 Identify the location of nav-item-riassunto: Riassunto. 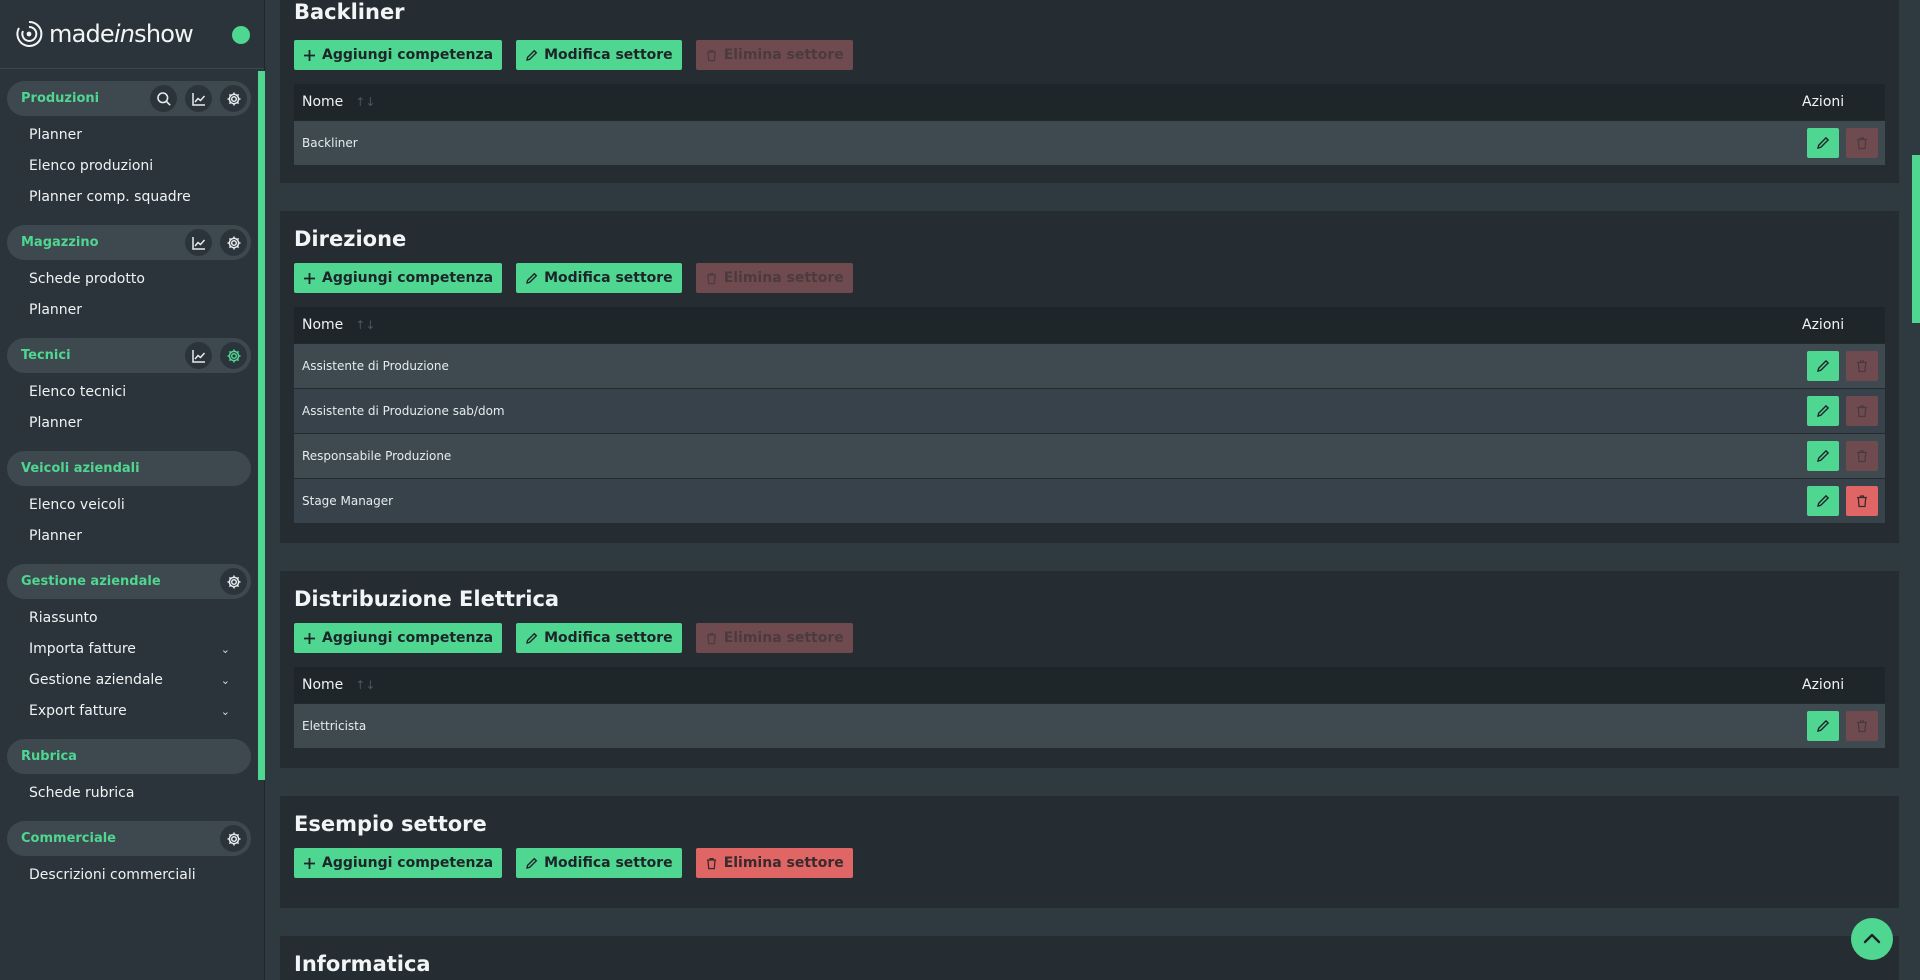
(129, 618).